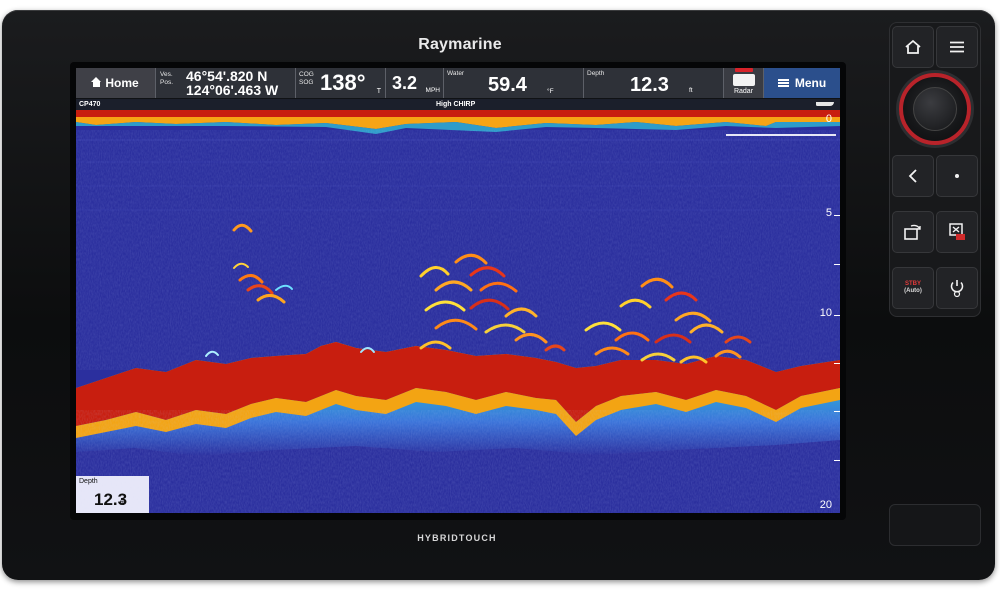 The image size is (1000, 591). What do you see at coordinates (743, 91) in the screenshot?
I see `radar-label: Radar` at bounding box center [743, 91].